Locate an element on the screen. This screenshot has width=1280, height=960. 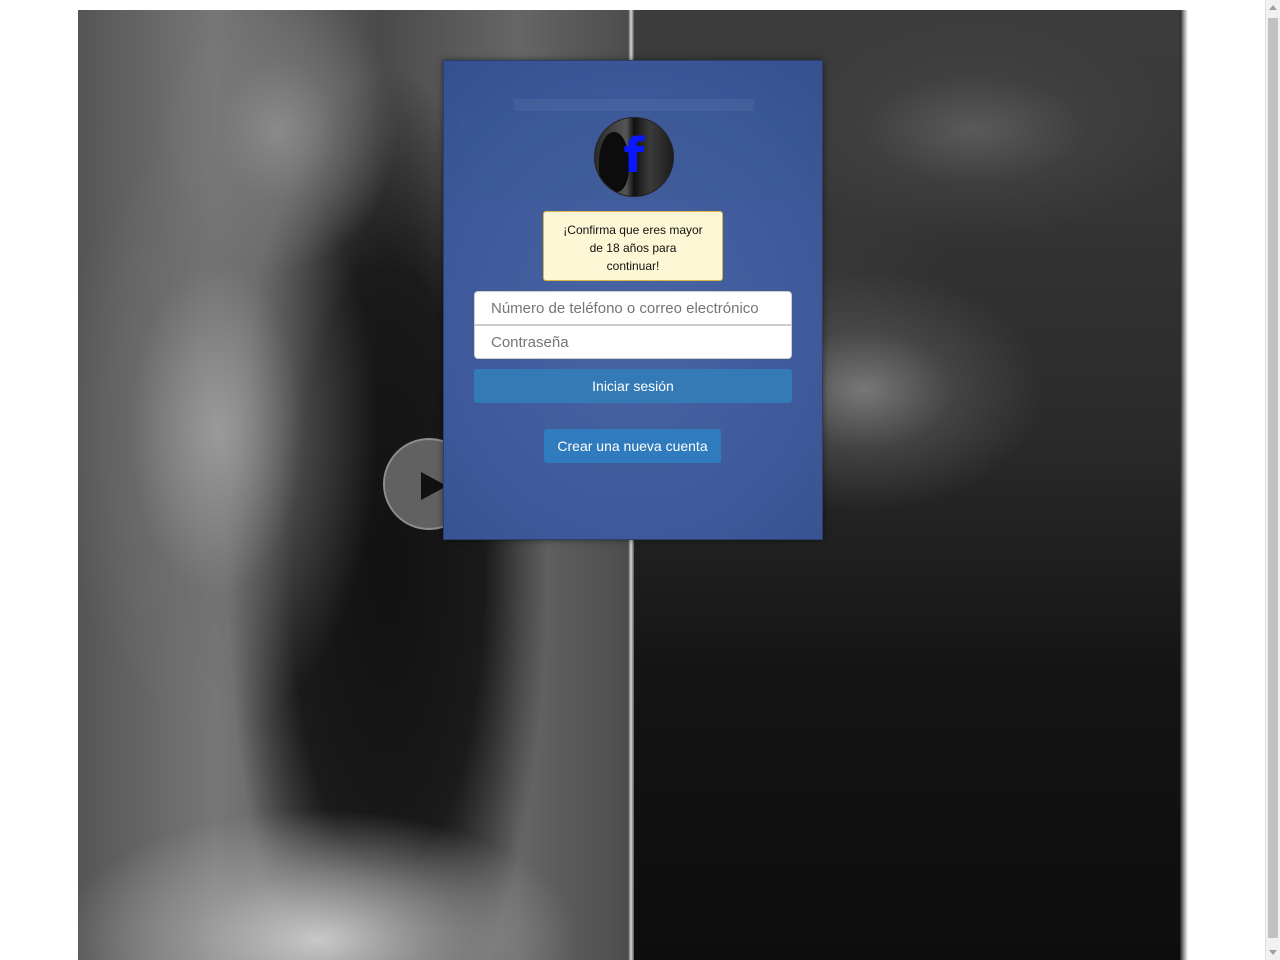
background-edge is located at coordinates (1184, 485).